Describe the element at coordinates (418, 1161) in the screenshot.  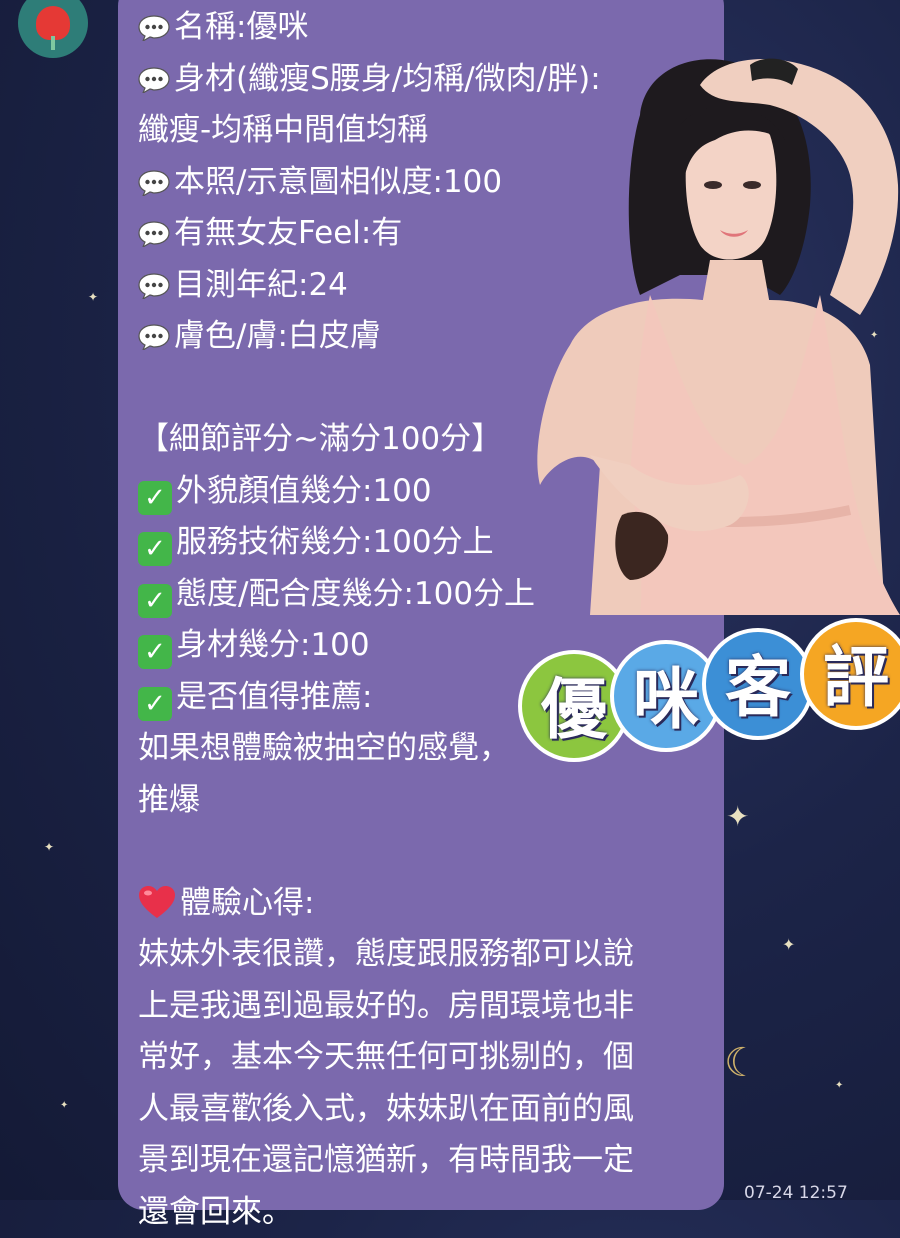
I see `experience-line: 景到現在還記憶猶新，有時間我一定` at that location.